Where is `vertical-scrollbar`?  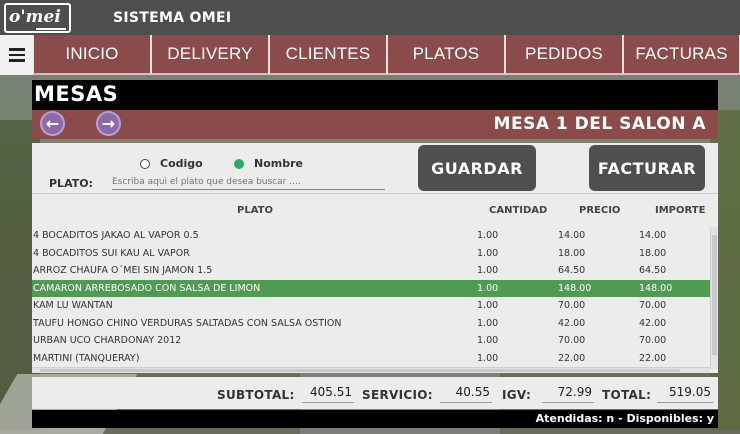
vertical-scrollbar is located at coordinates (714, 298).